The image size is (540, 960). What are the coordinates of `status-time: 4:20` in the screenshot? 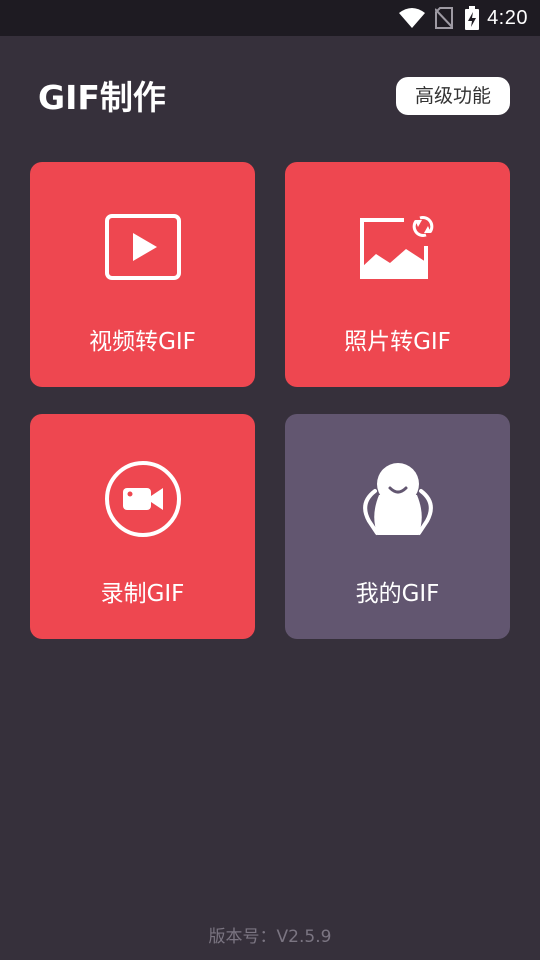 It's located at (507, 17).